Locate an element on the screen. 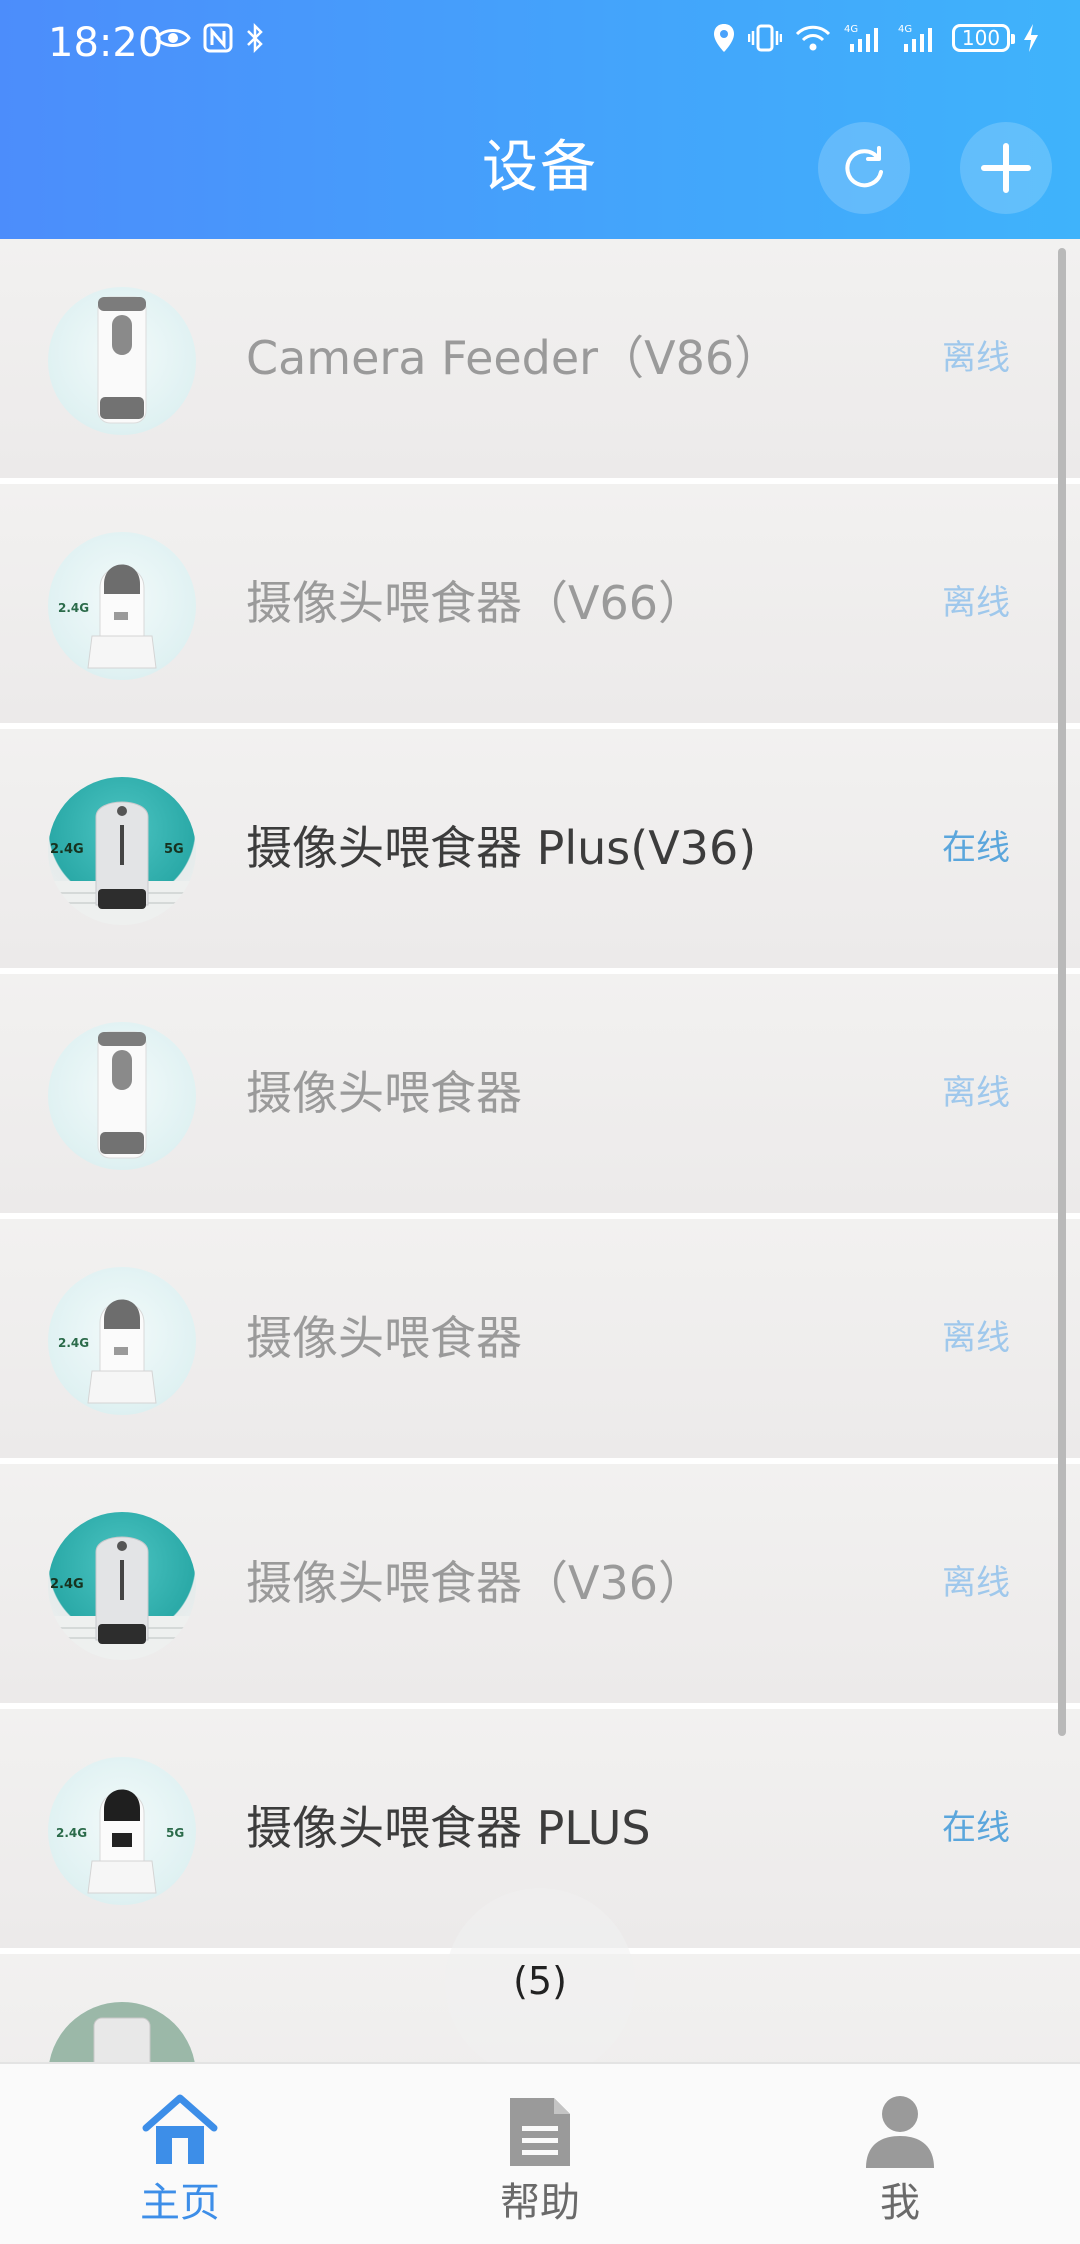 Image resolution: width=1080 pixels, height=2244 pixels. scrollbar is located at coordinates (1062, 992).